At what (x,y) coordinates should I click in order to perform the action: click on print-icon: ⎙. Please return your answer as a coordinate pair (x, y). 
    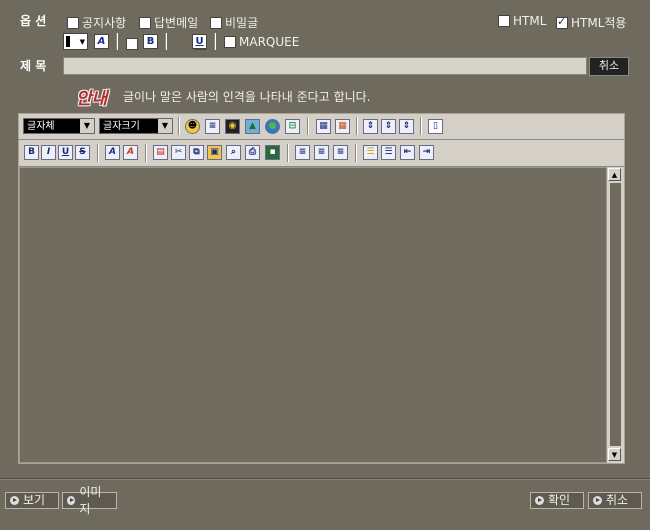
    Looking at the image, I should click on (252, 152).